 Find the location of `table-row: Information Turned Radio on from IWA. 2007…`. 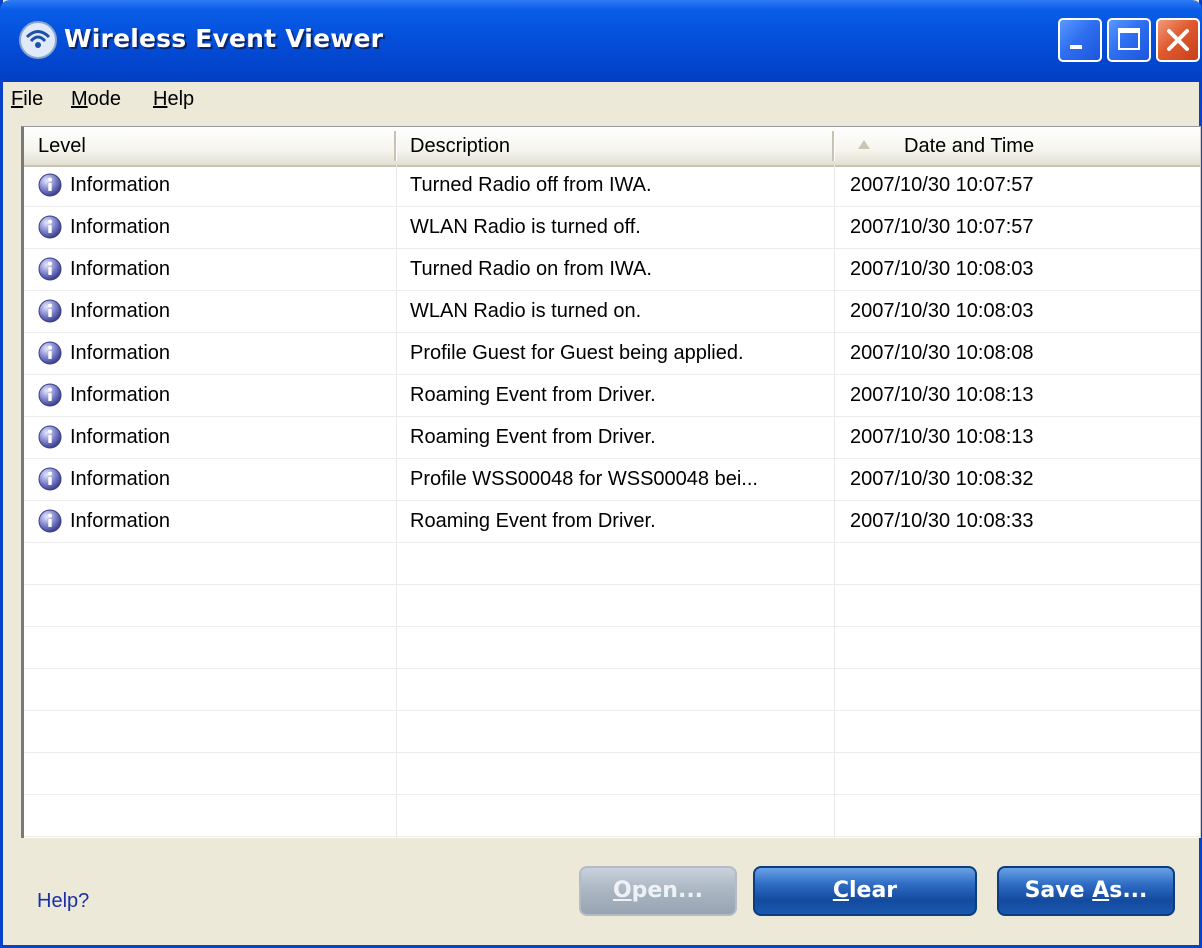

table-row: Information Turned Radio on from IWA. 2007… is located at coordinates (612, 270).